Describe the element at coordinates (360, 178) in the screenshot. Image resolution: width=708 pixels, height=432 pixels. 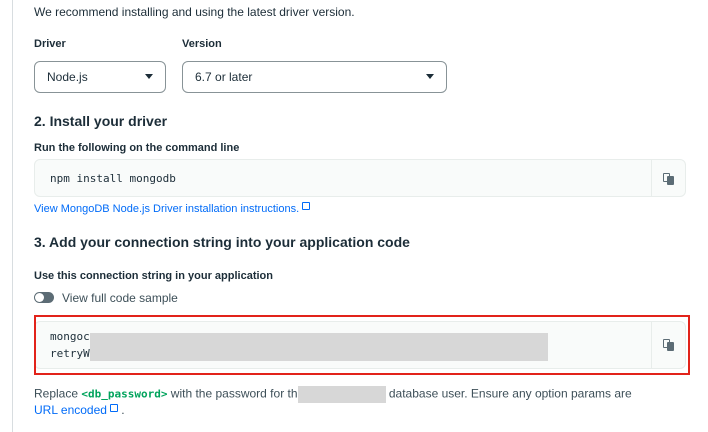
I see `install-command-block: npm install mongodb` at that location.